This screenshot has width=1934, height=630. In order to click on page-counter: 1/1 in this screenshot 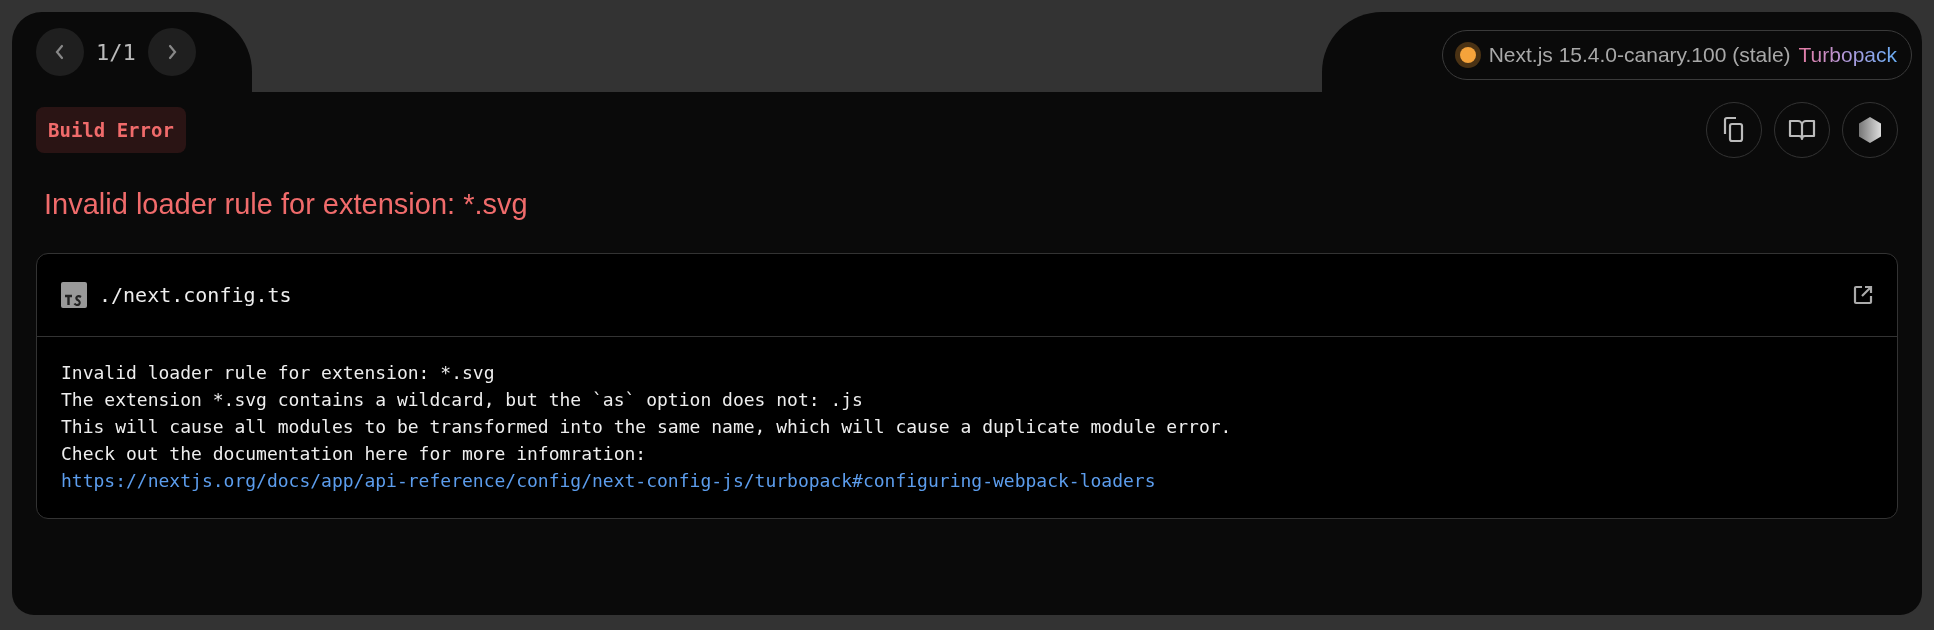, I will do `click(116, 52)`.